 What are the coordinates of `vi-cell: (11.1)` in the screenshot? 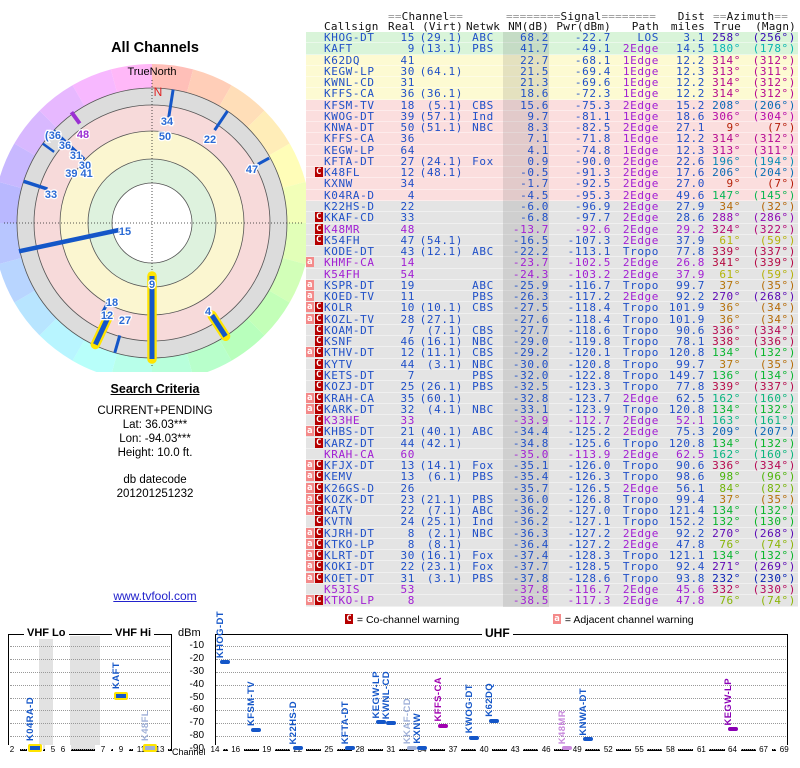 It's located at (441, 353).